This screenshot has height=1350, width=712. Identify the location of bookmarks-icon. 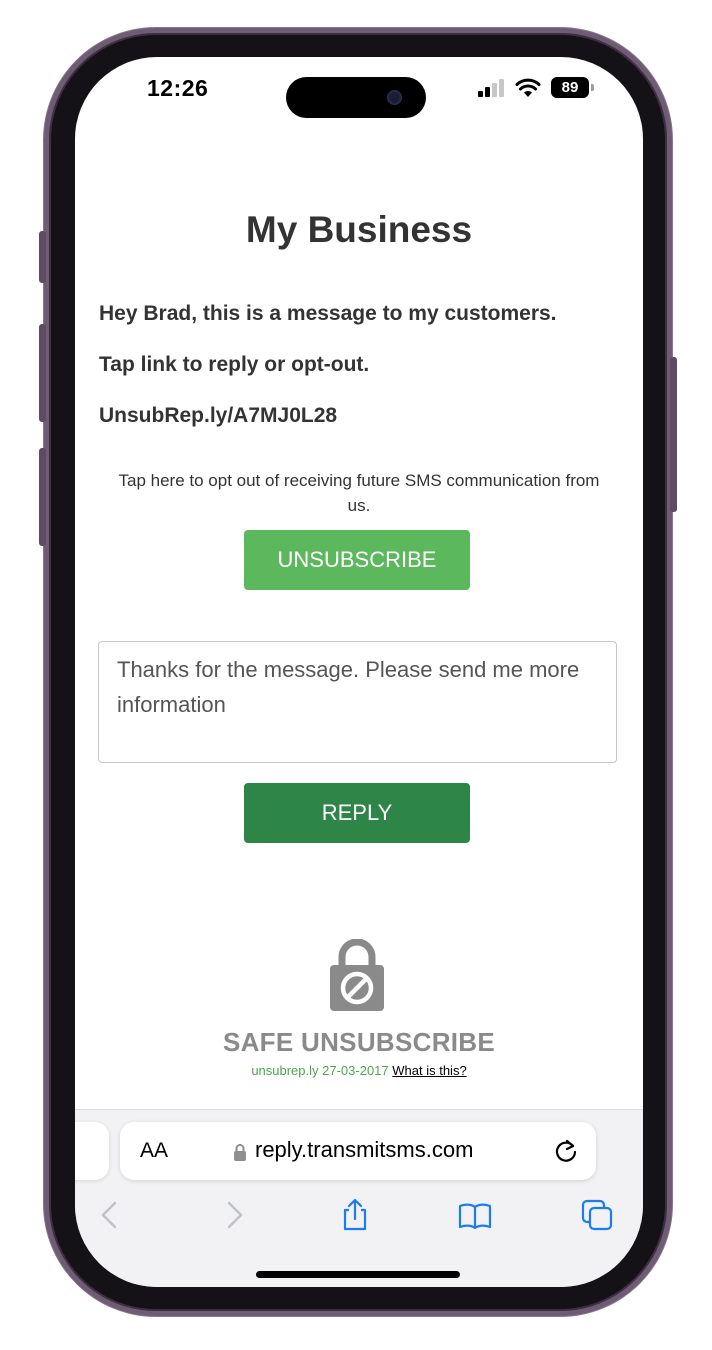
(475, 1215).